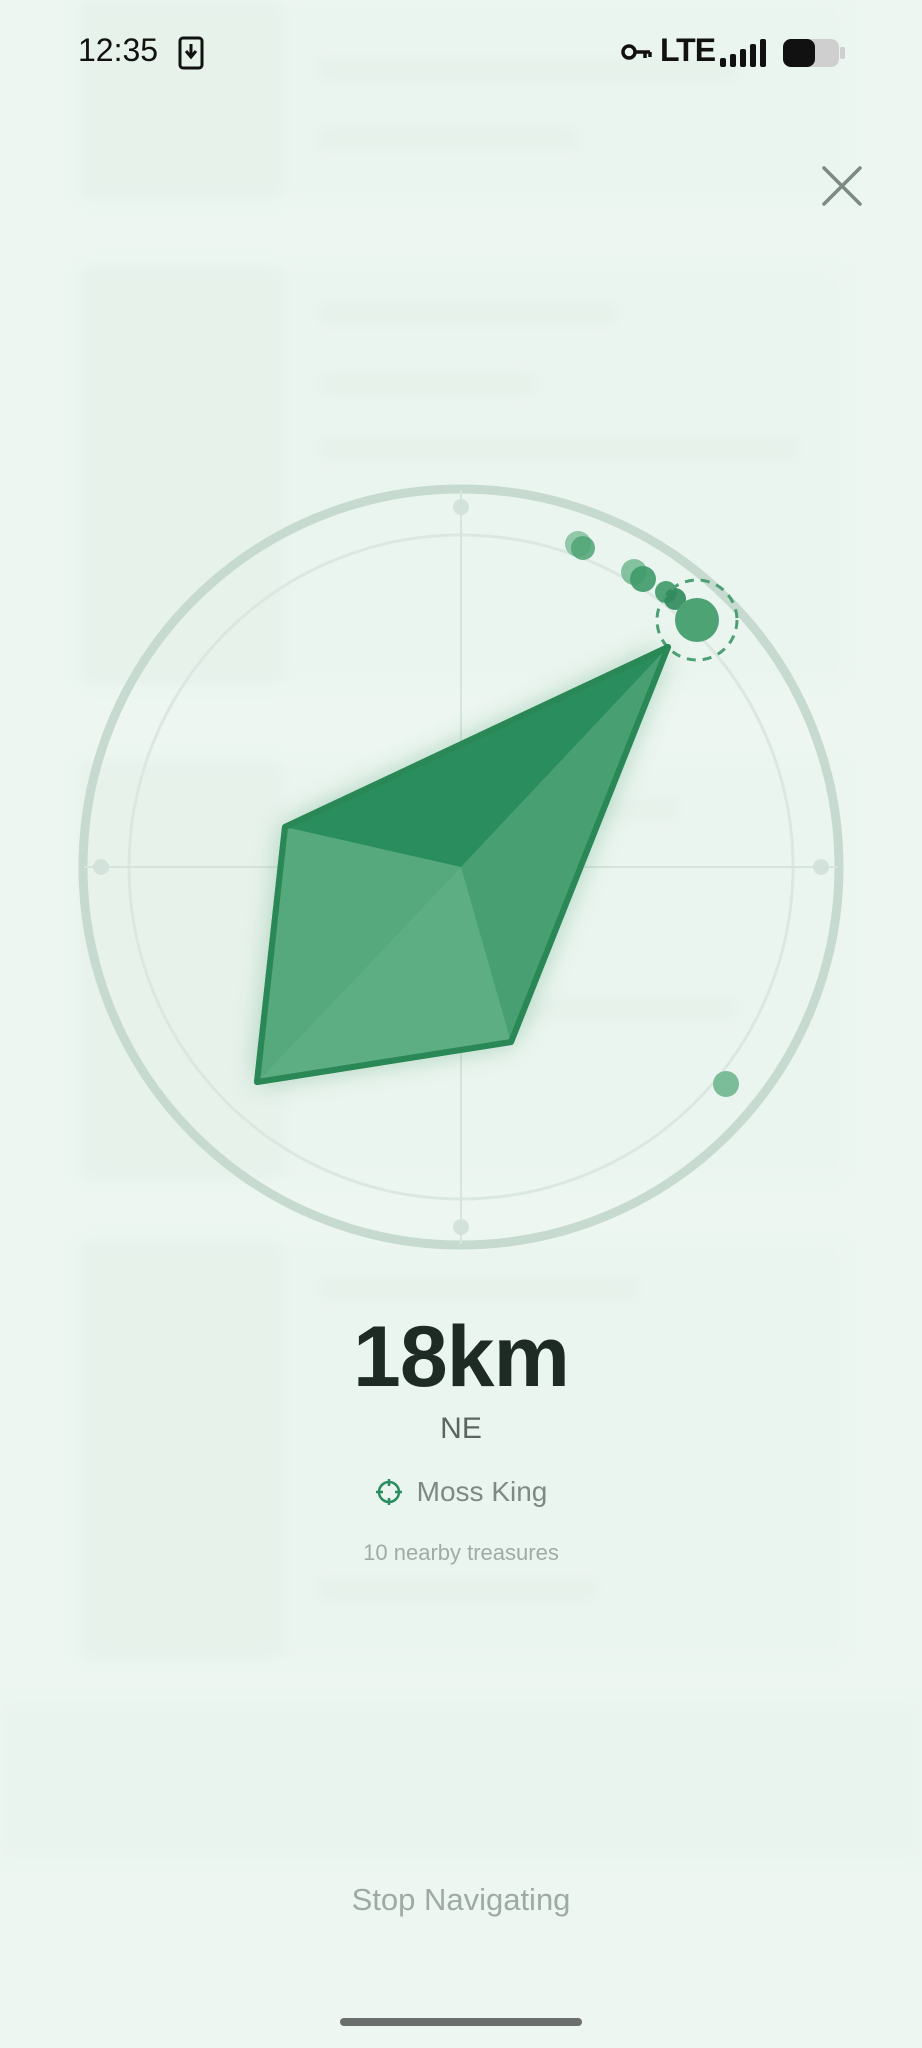  I want to click on stop-navigating-button: Stop Navigating, so click(461, 1900).